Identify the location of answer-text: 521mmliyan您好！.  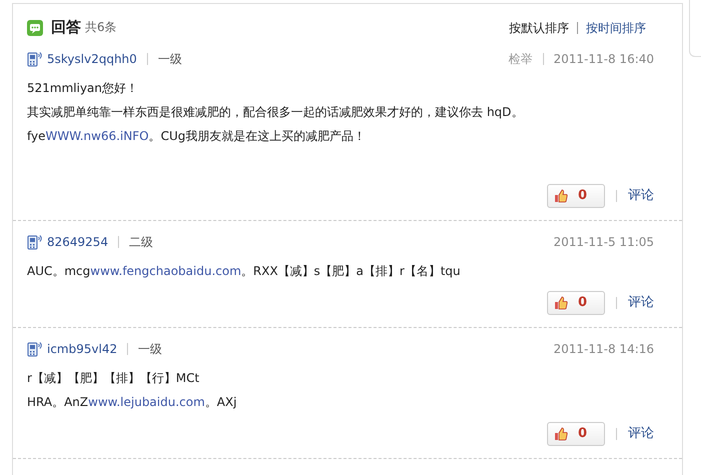
(83, 88).